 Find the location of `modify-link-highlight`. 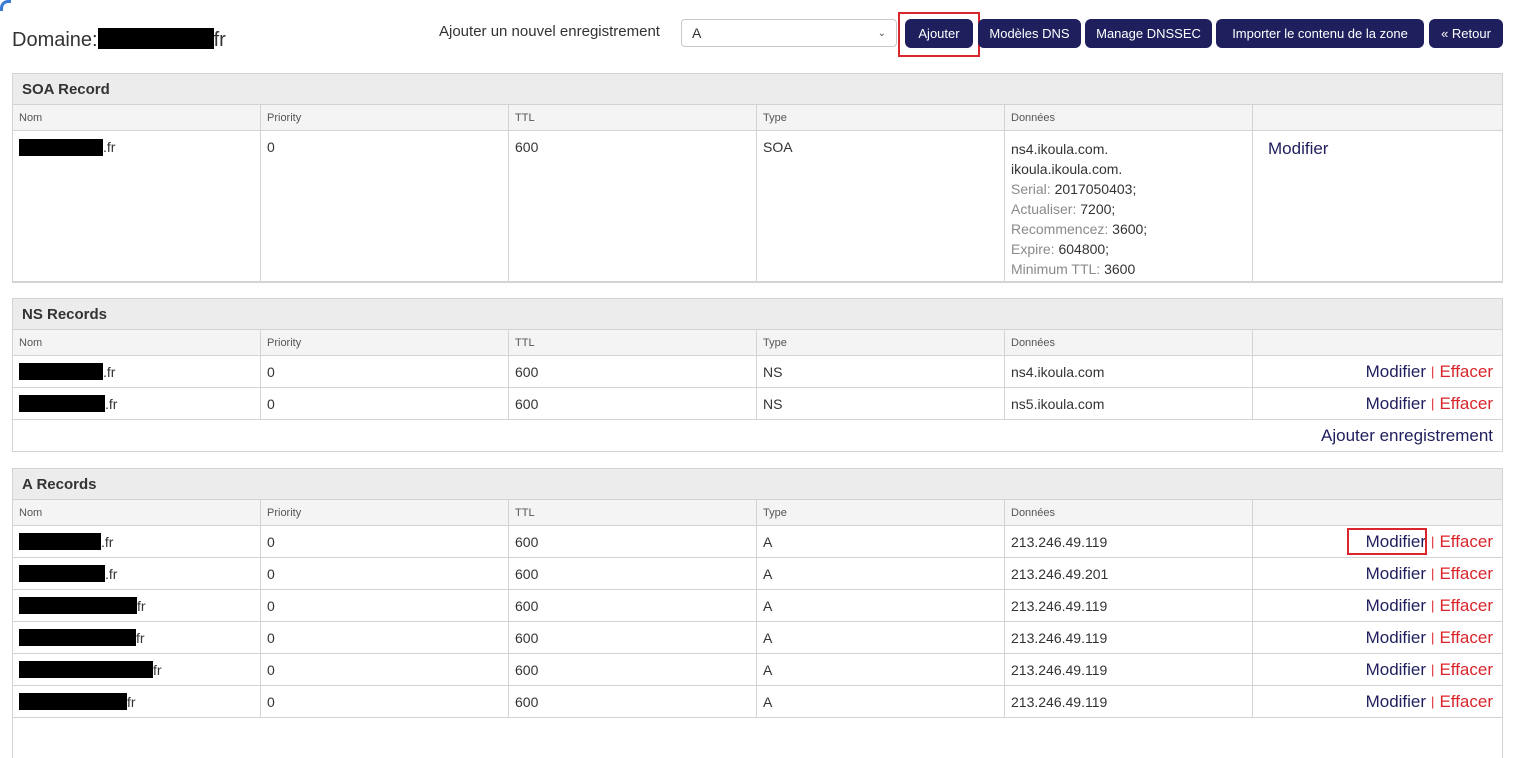

modify-link-highlight is located at coordinates (1387, 541).